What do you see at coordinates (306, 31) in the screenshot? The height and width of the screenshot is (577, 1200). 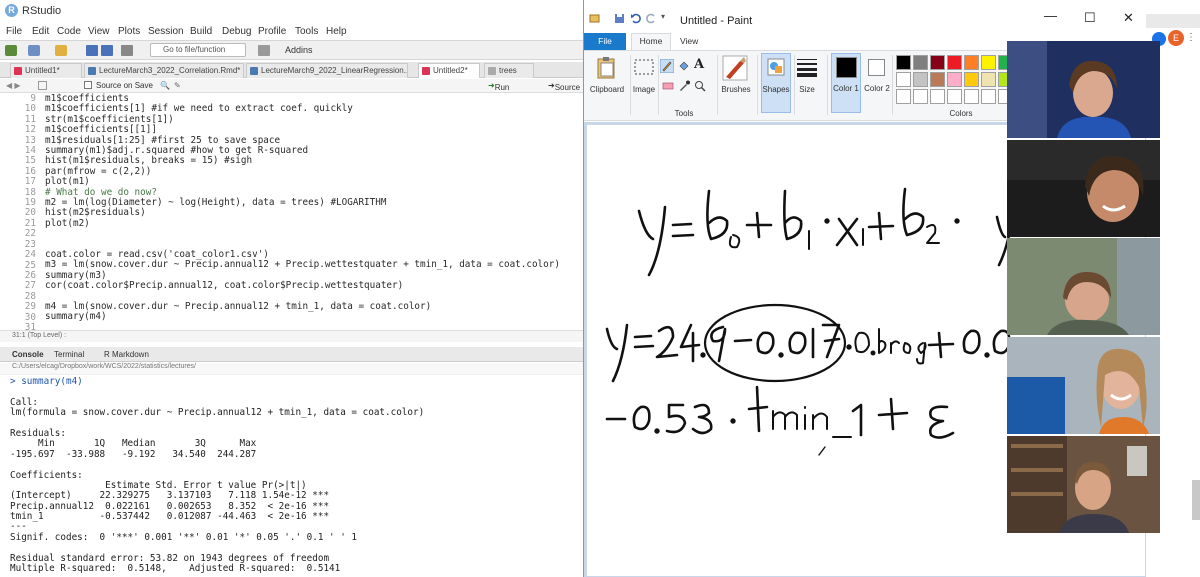 I see `menu-tools: Tools` at bounding box center [306, 31].